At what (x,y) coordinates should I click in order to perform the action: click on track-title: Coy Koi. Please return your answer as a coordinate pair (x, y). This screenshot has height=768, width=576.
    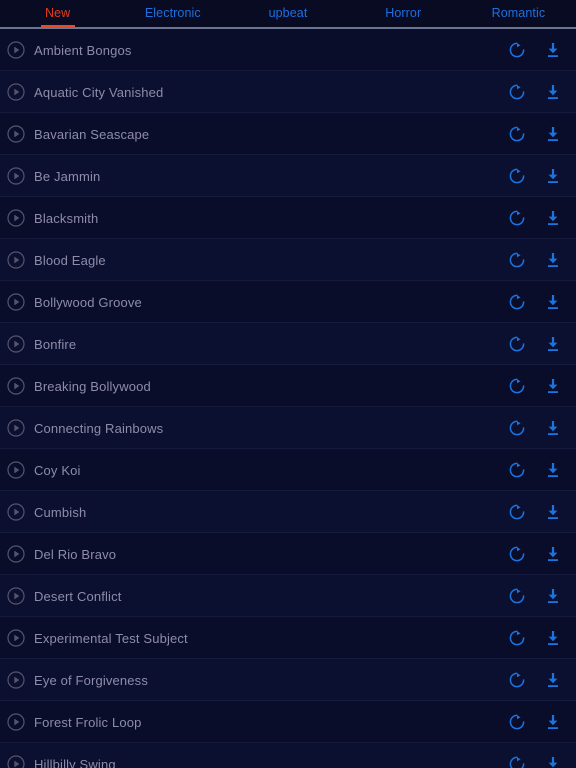
    Looking at the image, I should click on (57, 470).